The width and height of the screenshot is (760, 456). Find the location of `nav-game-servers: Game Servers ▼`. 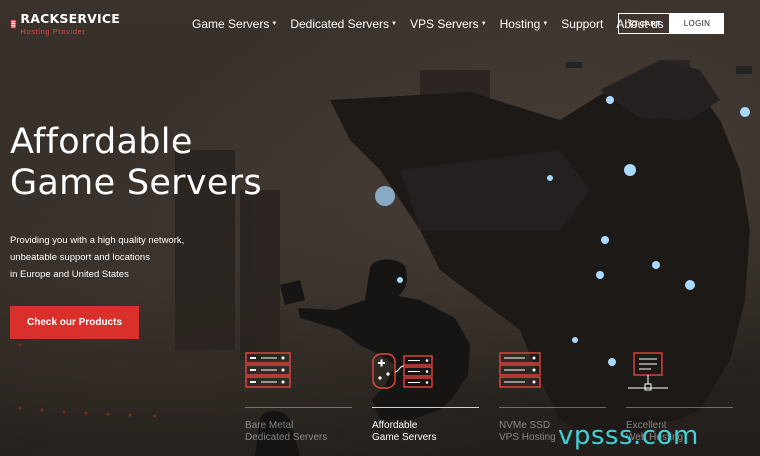

nav-game-servers: Game Servers ▼ is located at coordinates (234, 24).